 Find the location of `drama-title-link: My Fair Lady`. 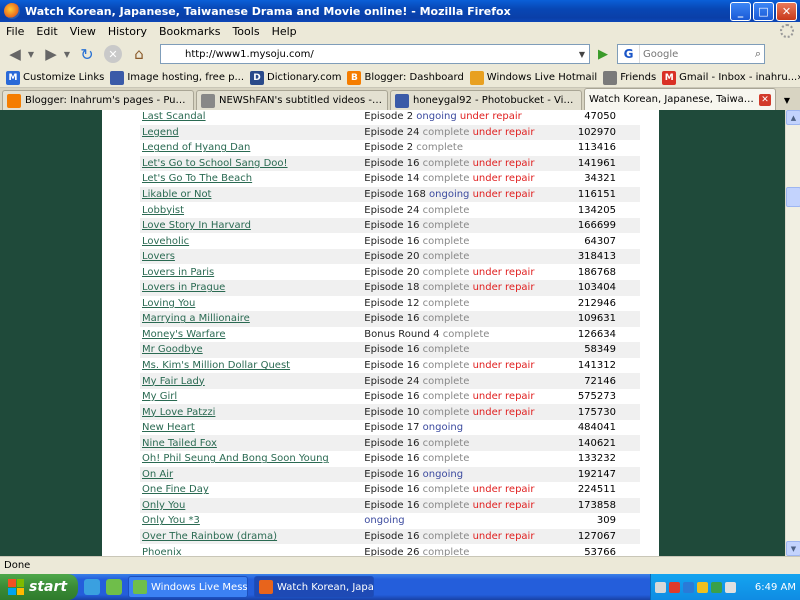

drama-title-link: My Fair Lady is located at coordinates (173, 381).